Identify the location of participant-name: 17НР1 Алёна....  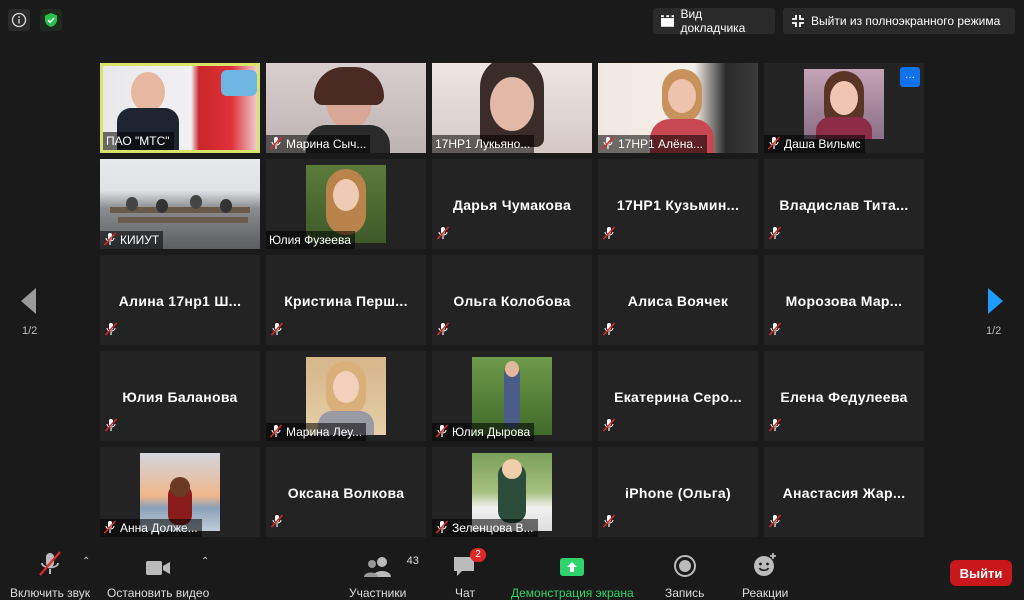
(661, 144).